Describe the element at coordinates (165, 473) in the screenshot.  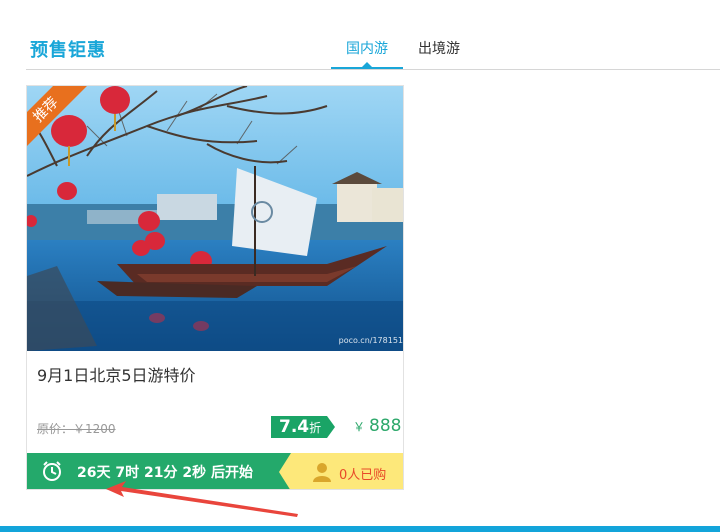
I see `countdown-text: 26天 7时 21分 2秒 后开始` at that location.